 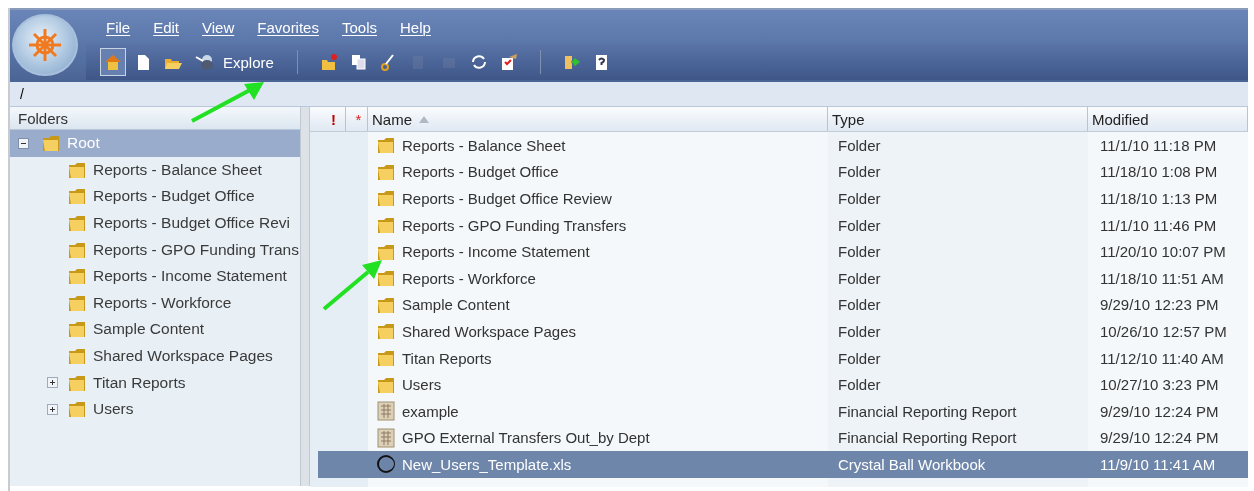 What do you see at coordinates (155, 356) in the screenshot?
I see `tree-item: Shared Workspace Pages` at bounding box center [155, 356].